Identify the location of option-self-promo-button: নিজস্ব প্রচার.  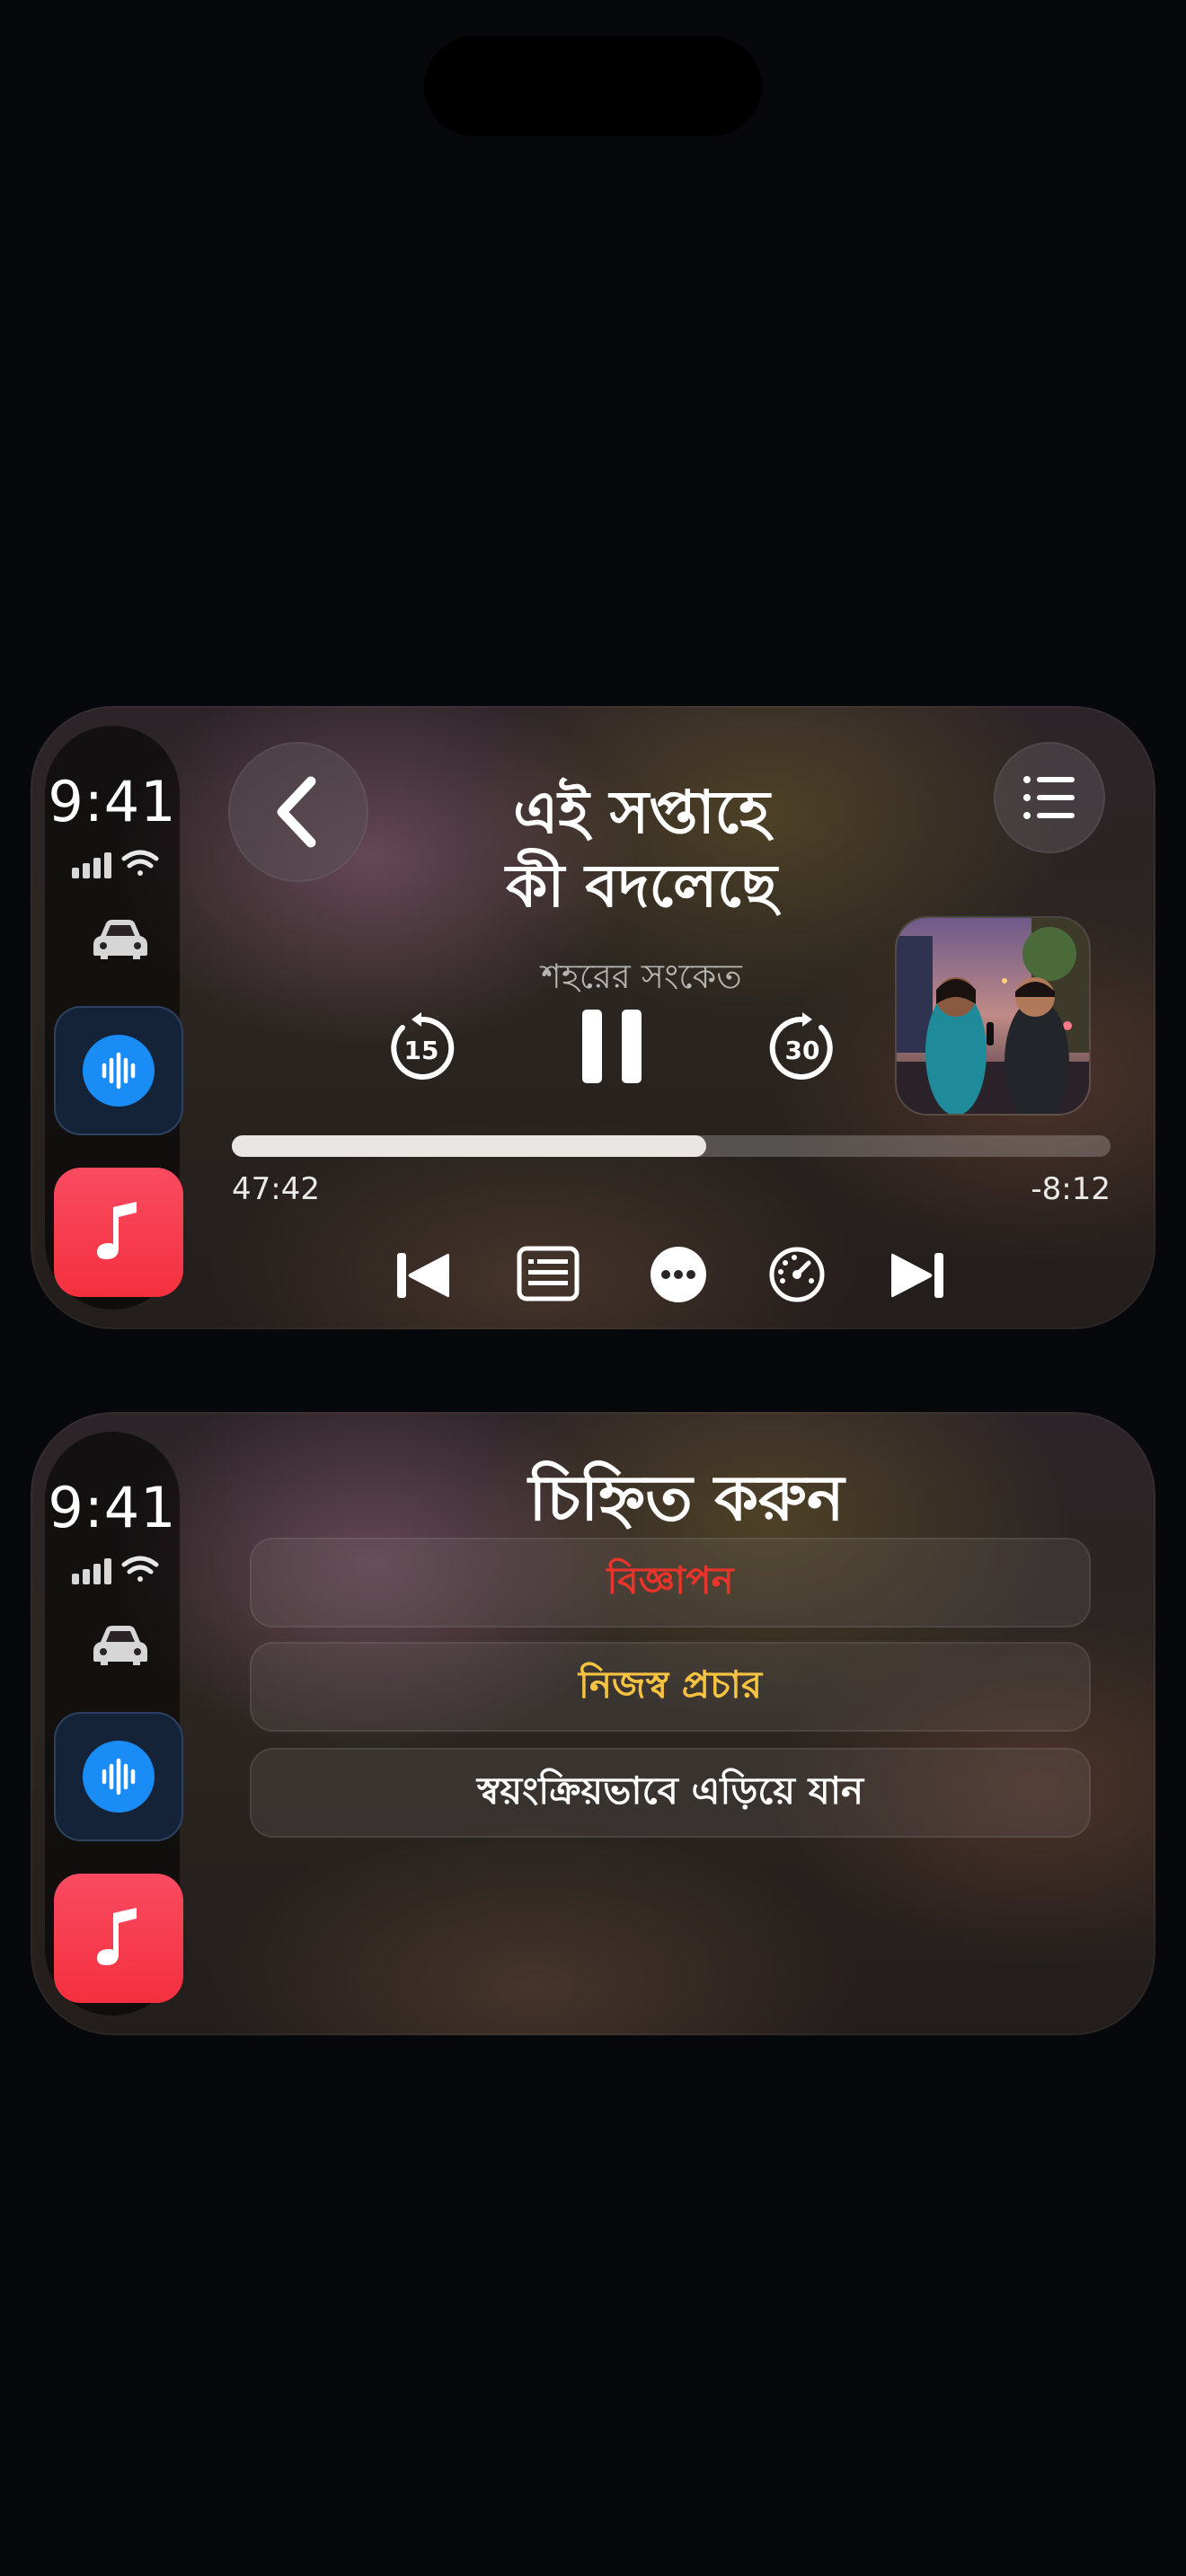
(670, 1687).